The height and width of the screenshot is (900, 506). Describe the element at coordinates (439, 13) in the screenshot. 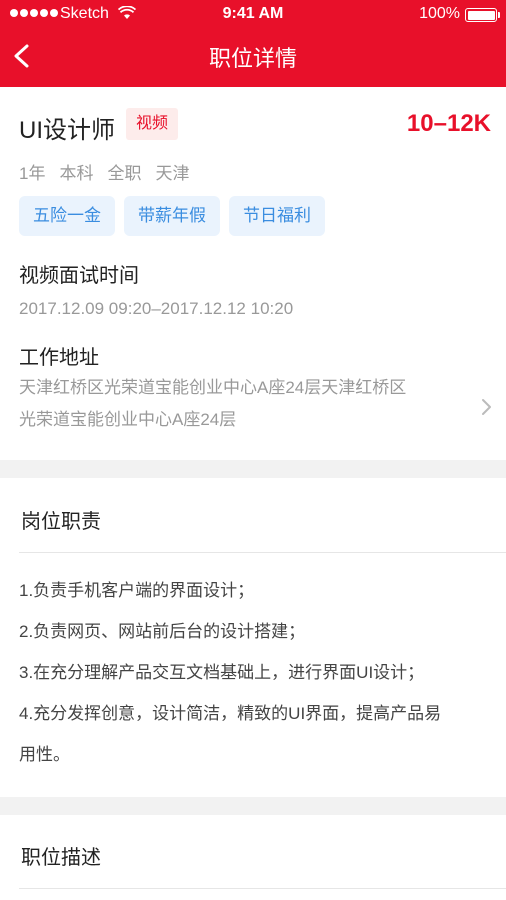

I see `battery-percent: 100%` at that location.